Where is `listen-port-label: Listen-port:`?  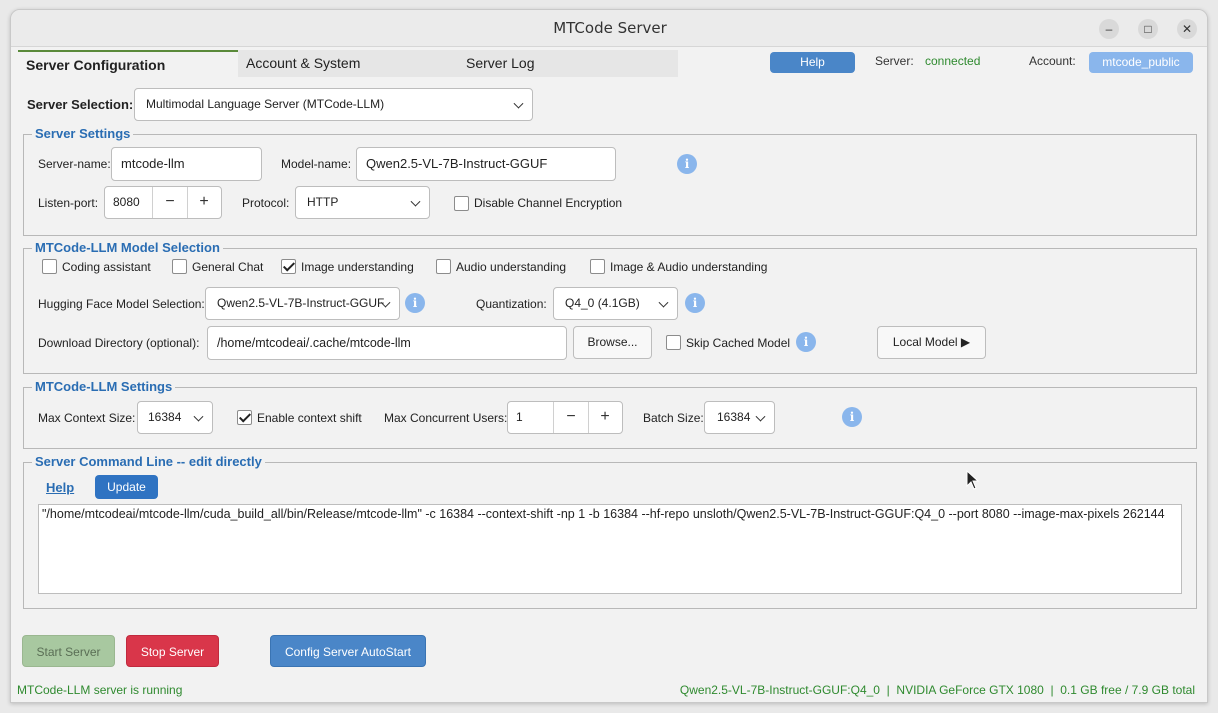 listen-port-label: Listen-port: is located at coordinates (68, 203).